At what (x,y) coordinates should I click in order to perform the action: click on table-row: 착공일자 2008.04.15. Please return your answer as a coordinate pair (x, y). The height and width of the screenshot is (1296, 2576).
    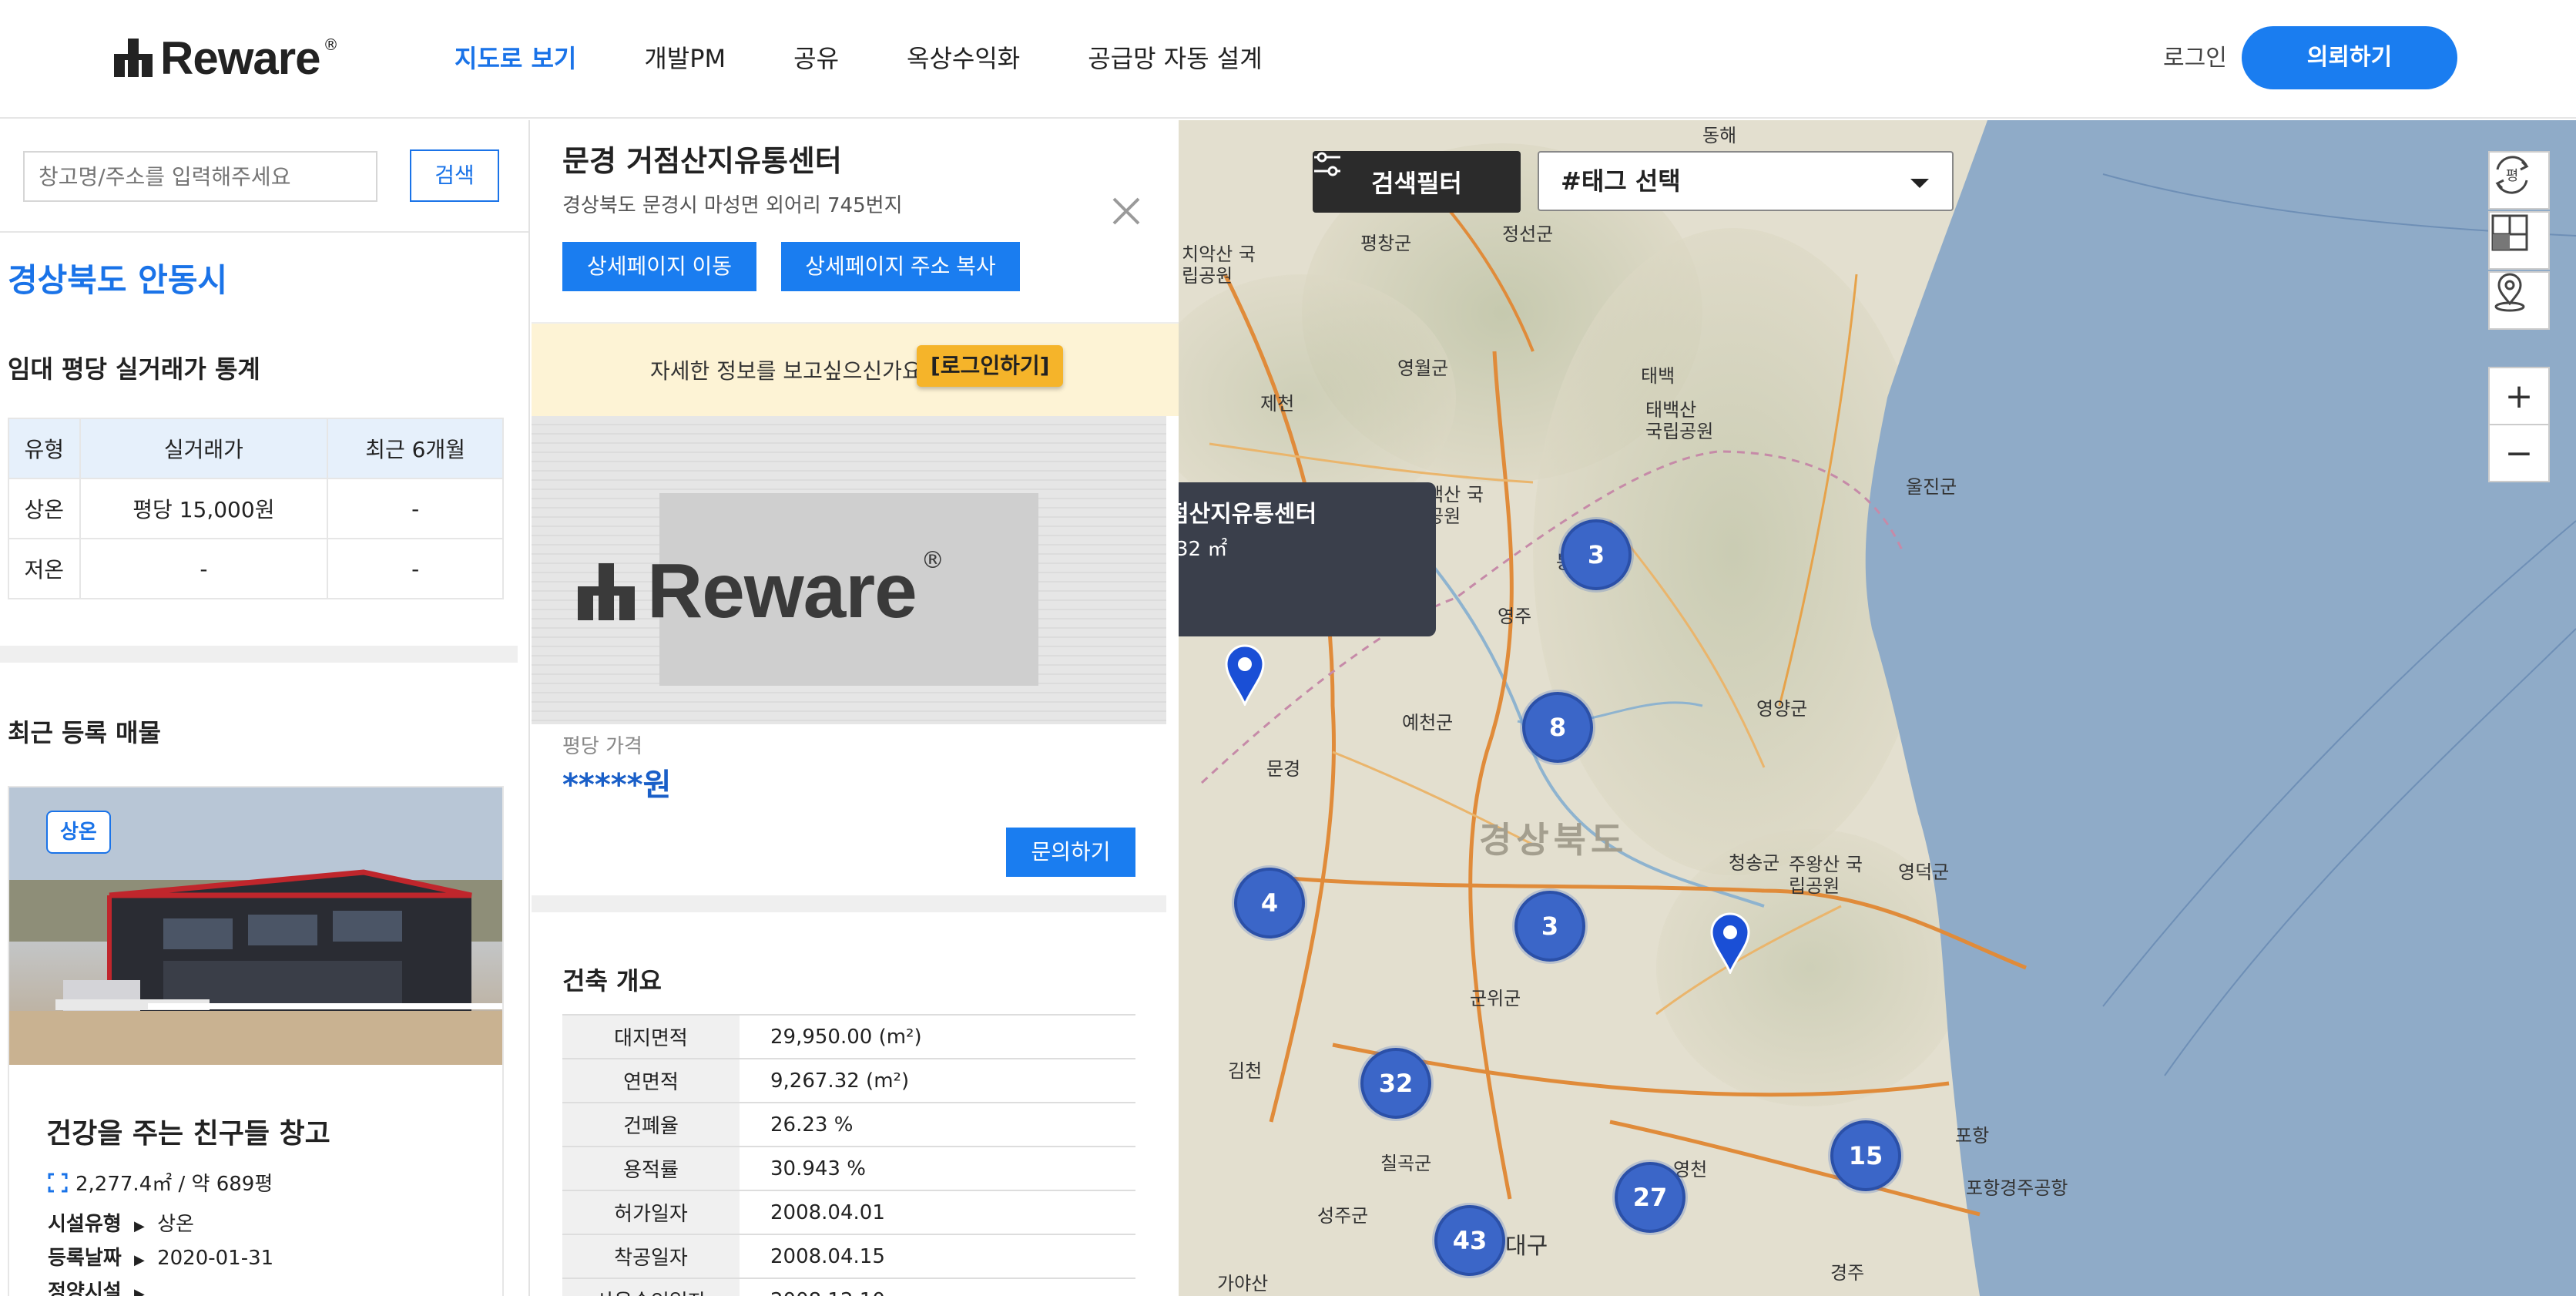
    Looking at the image, I should click on (848, 1256).